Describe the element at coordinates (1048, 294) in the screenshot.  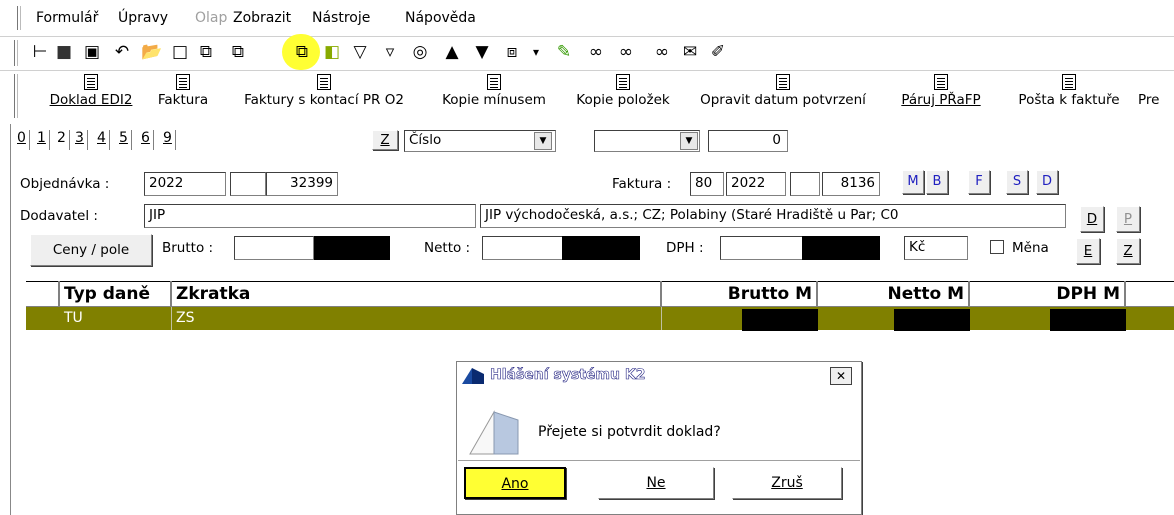
I see `column-header-dph-m: DPH M` at that location.